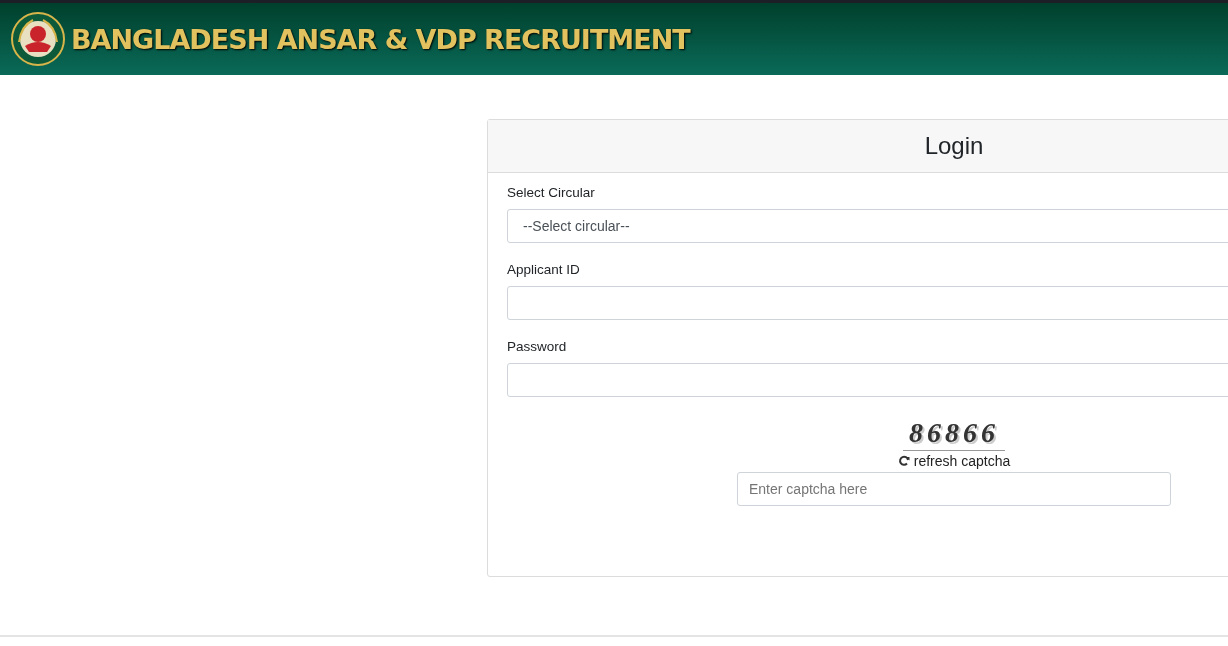  What do you see at coordinates (537, 346) in the screenshot?
I see `field-label: Password` at bounding box center [537, 346].